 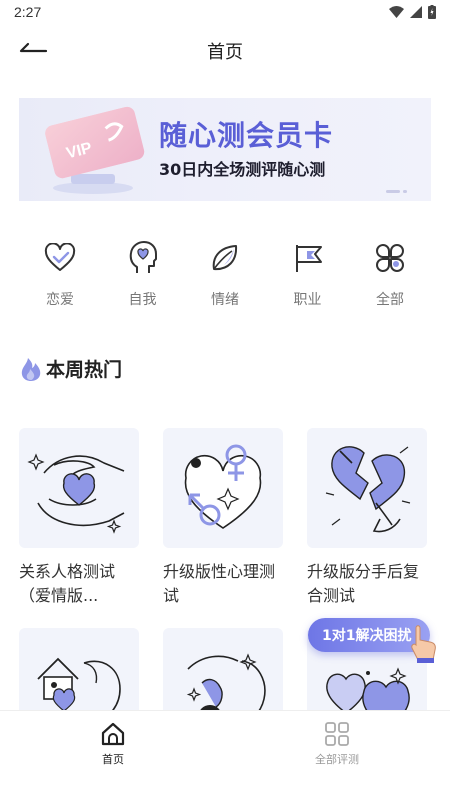 What do you see at coordinates (225, 755) in the screenshot?
I see `bottom-tab-bar: 首页 全部评测` at bounding box center [225, 755].